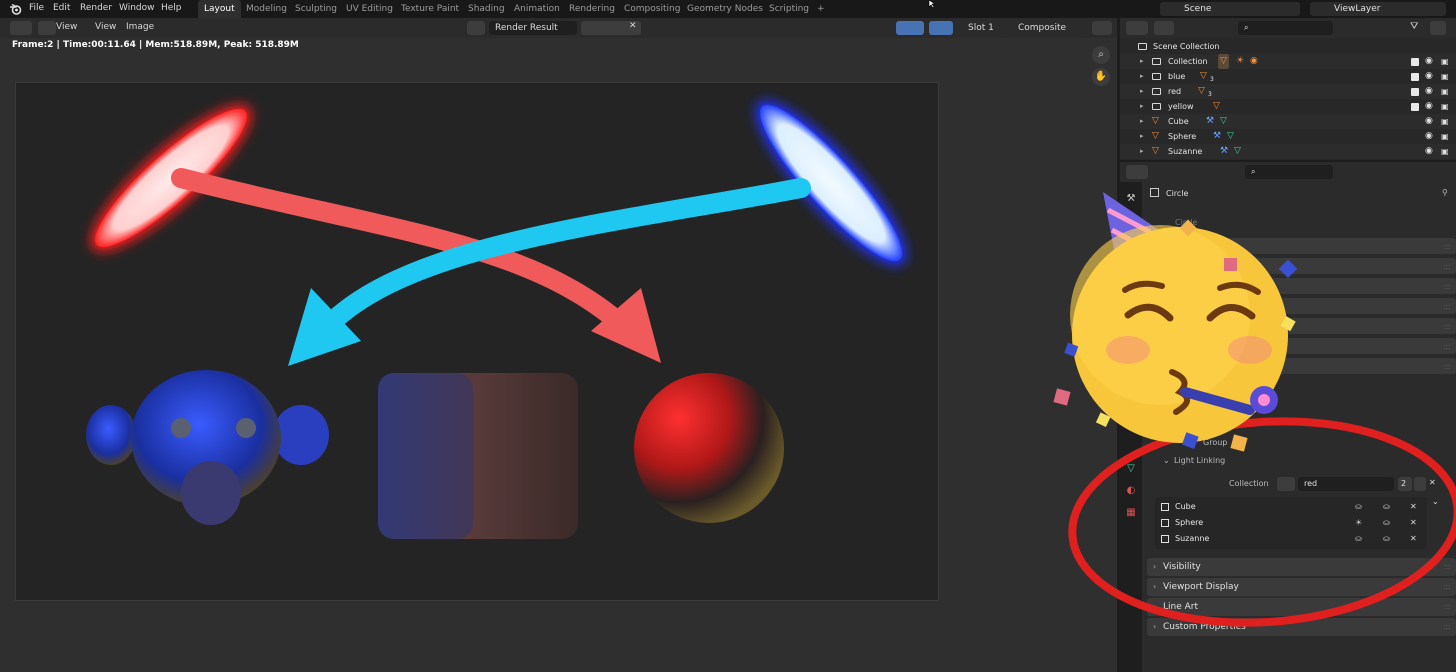 The width and height of the screenshot is (1456, 672). Describe the element at coordinates (1175, 322) in the screenshot. I see `party-face-emoji` at that location.